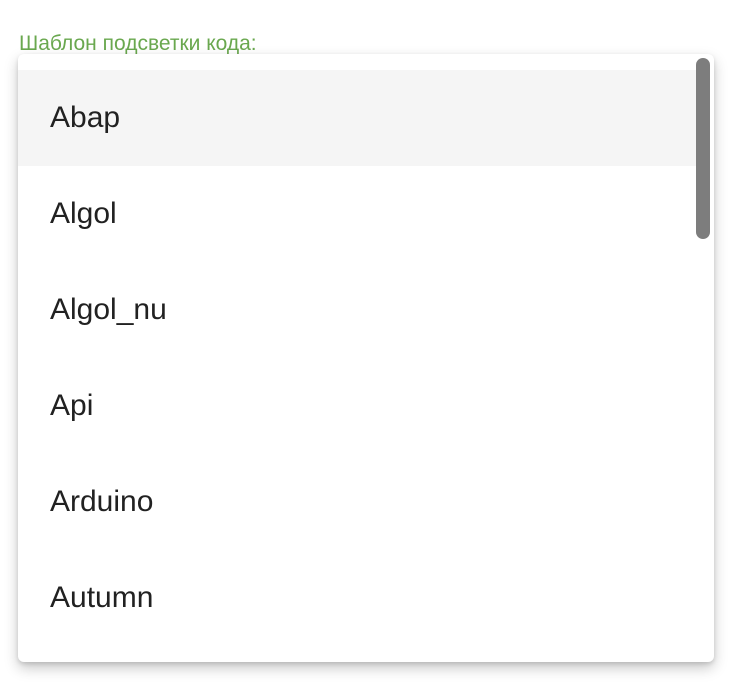  Describe the element at coordinates (357, 118) in the screenshot. I see `option-abap: Abap` at that location.